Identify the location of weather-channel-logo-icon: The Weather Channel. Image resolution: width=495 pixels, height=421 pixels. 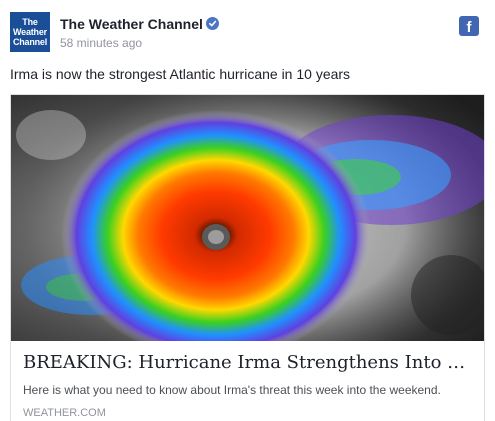
(30, 32).